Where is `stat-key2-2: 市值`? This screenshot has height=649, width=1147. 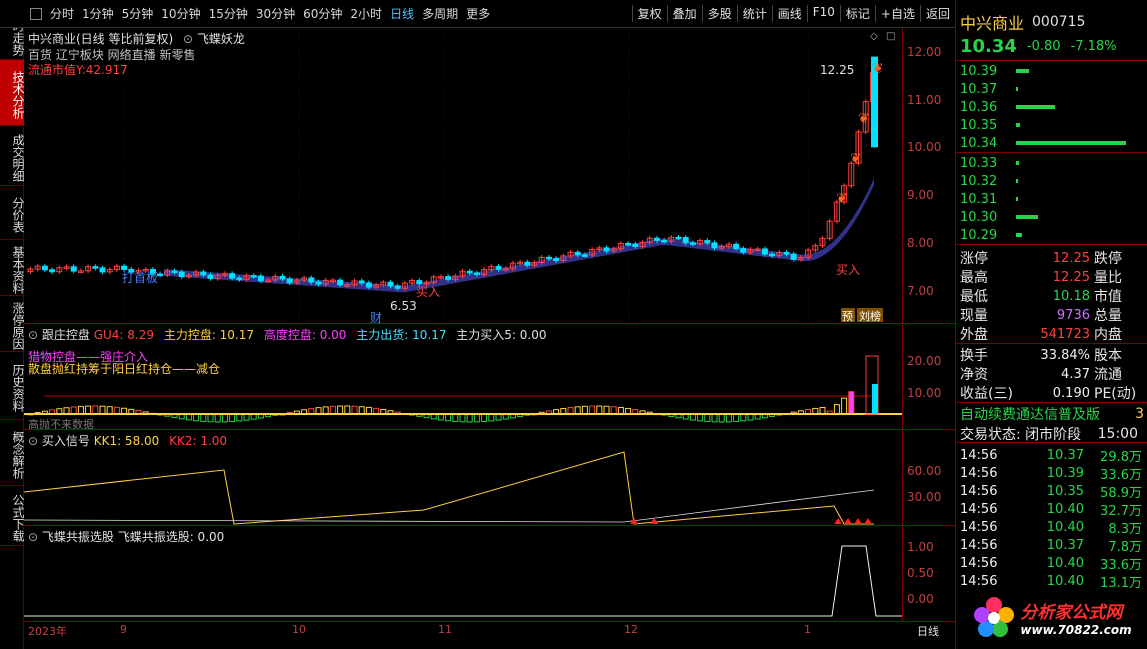
stat-key2-2: 市值 is located at coordinates (1108, 297).